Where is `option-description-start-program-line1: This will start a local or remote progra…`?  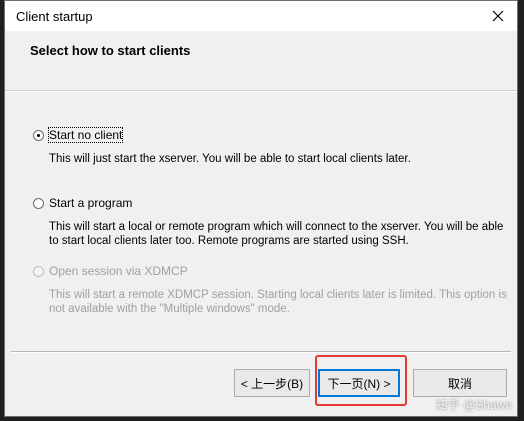
option-description-start-program-line1: This will start a local or remote progra… is located at coordinates (276, 227).